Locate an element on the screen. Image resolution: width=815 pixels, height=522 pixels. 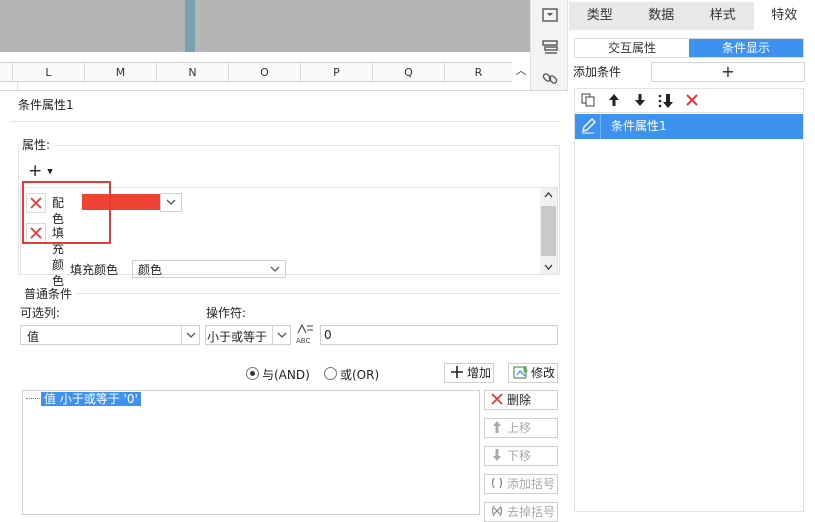
list-item-label: 条件属性1 is located at coordinates (639, 126).